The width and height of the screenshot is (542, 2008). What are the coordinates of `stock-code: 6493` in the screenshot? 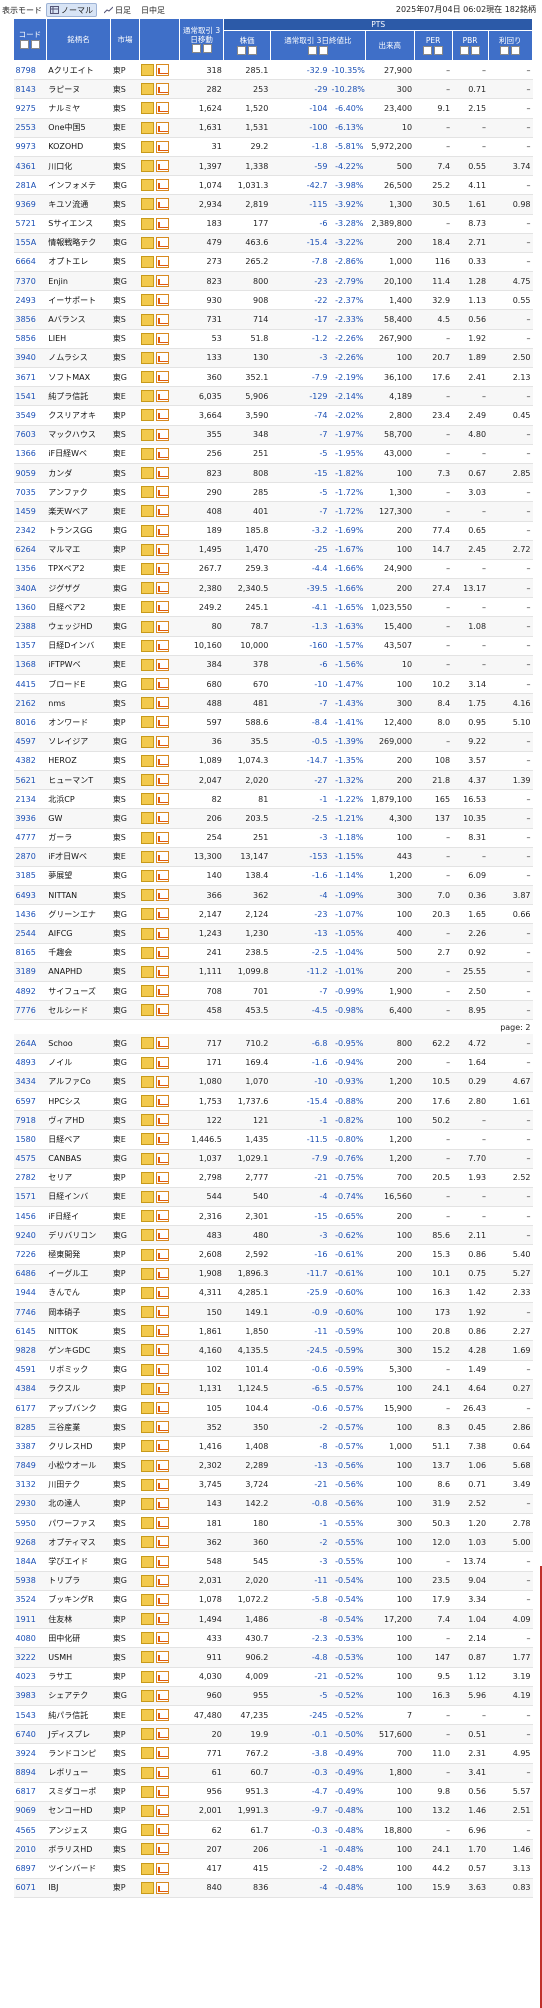 It's located at (30, 895).